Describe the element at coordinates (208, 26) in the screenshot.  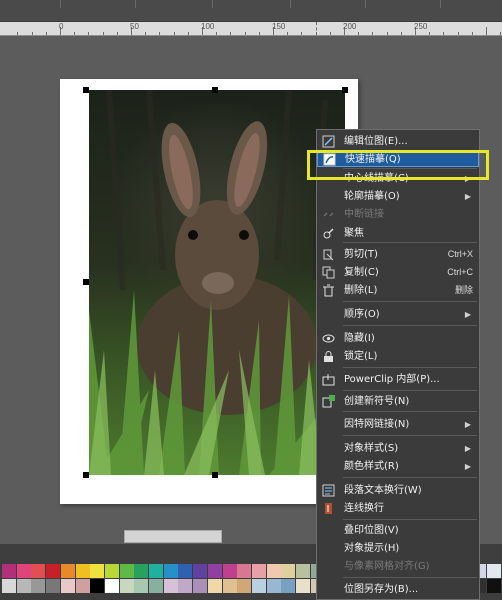
I see `ruler-tick-label: 100` at that location.